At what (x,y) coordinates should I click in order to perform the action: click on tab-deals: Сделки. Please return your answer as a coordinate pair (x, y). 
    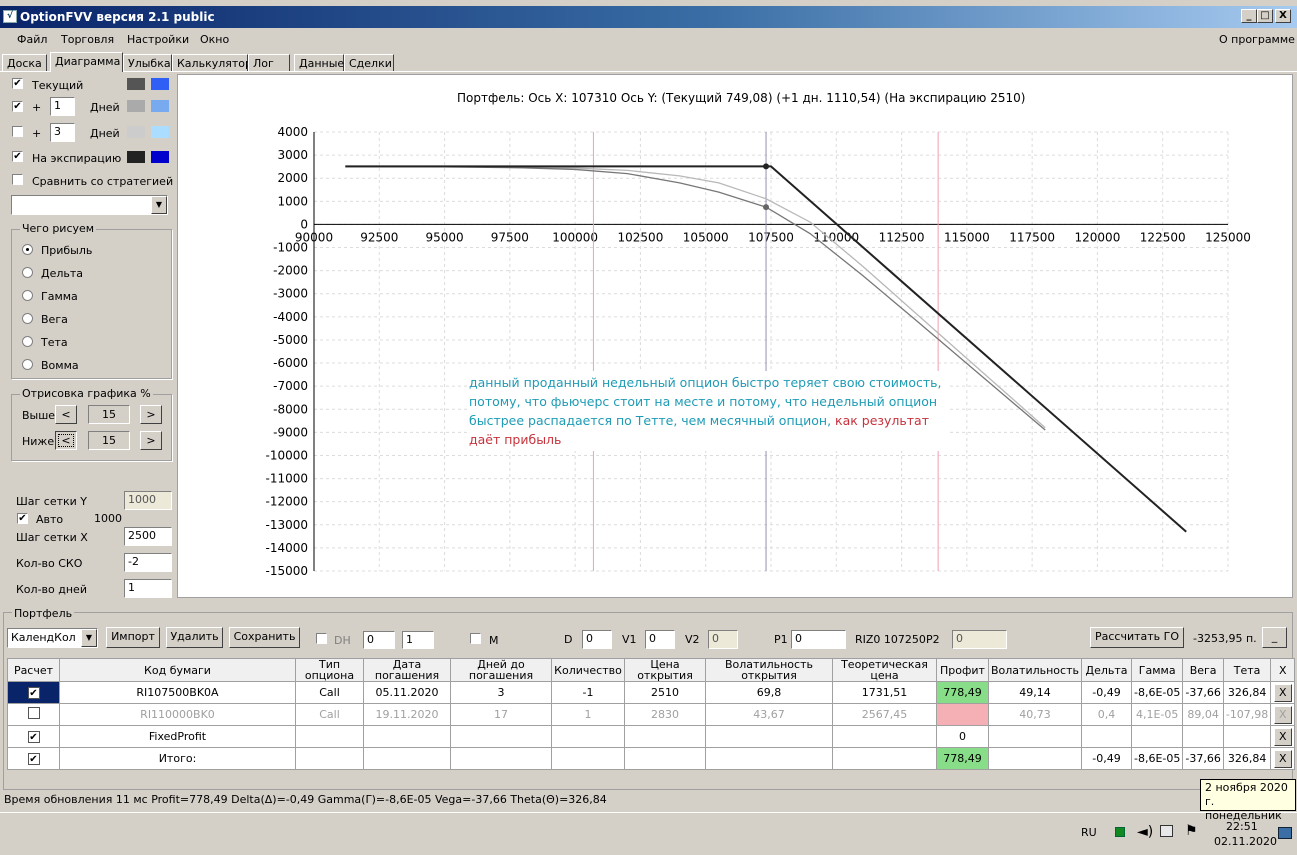
    Looking at the image, I should click on (369, 63).